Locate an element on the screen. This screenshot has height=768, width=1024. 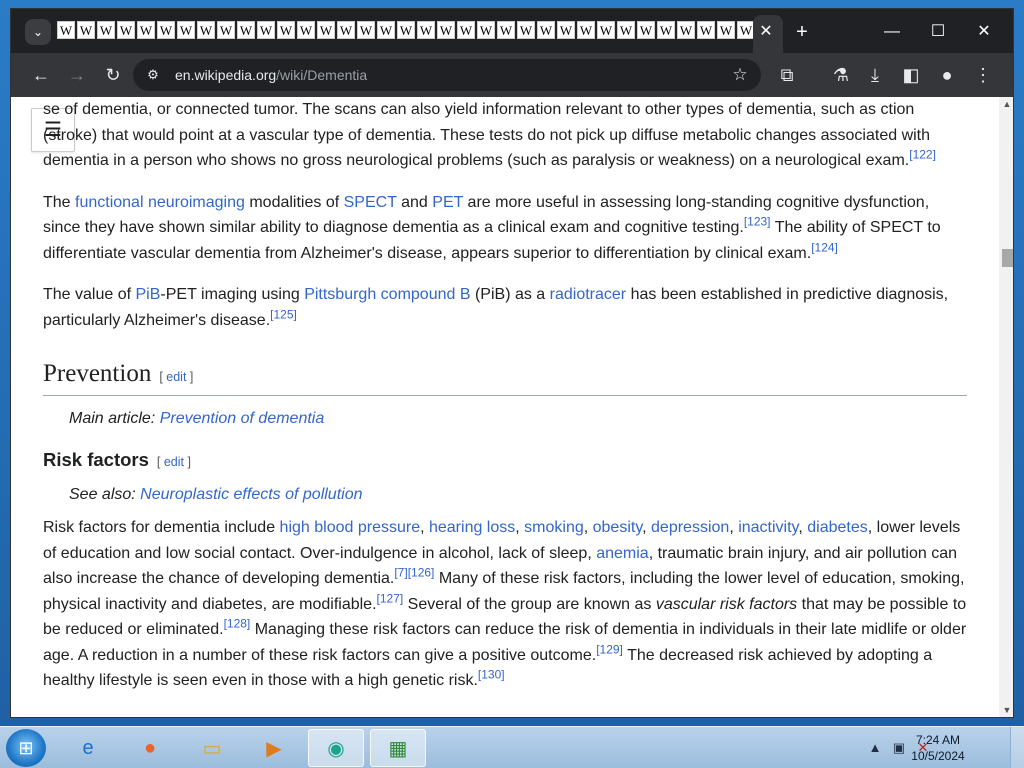
link-inactivity: inactivity is located at coordinates (768, 527).